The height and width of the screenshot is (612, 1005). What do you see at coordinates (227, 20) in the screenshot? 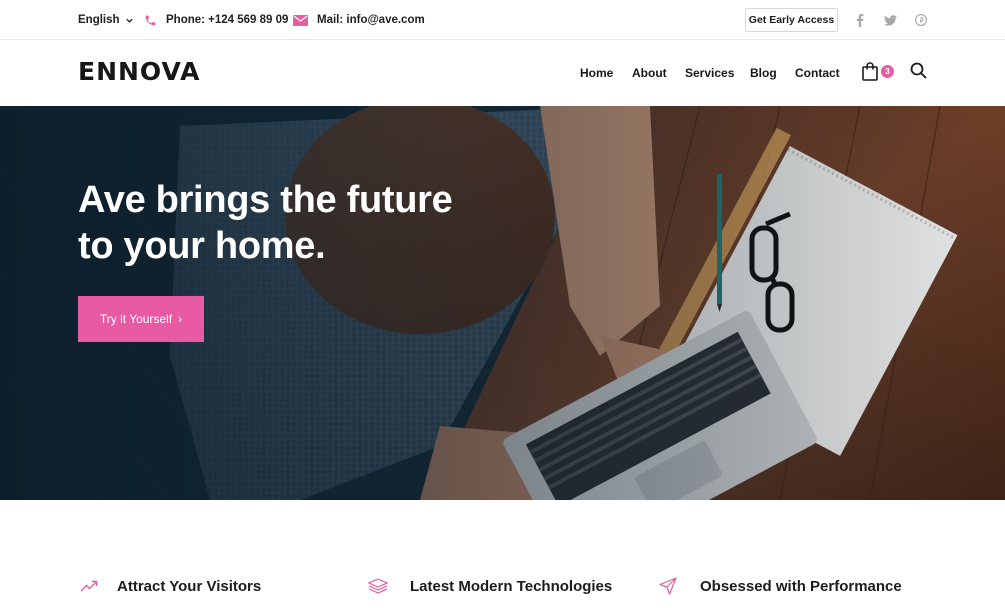
I see `phone-text: Phone: +124 569 89 09` at bounding box center [227, 20].